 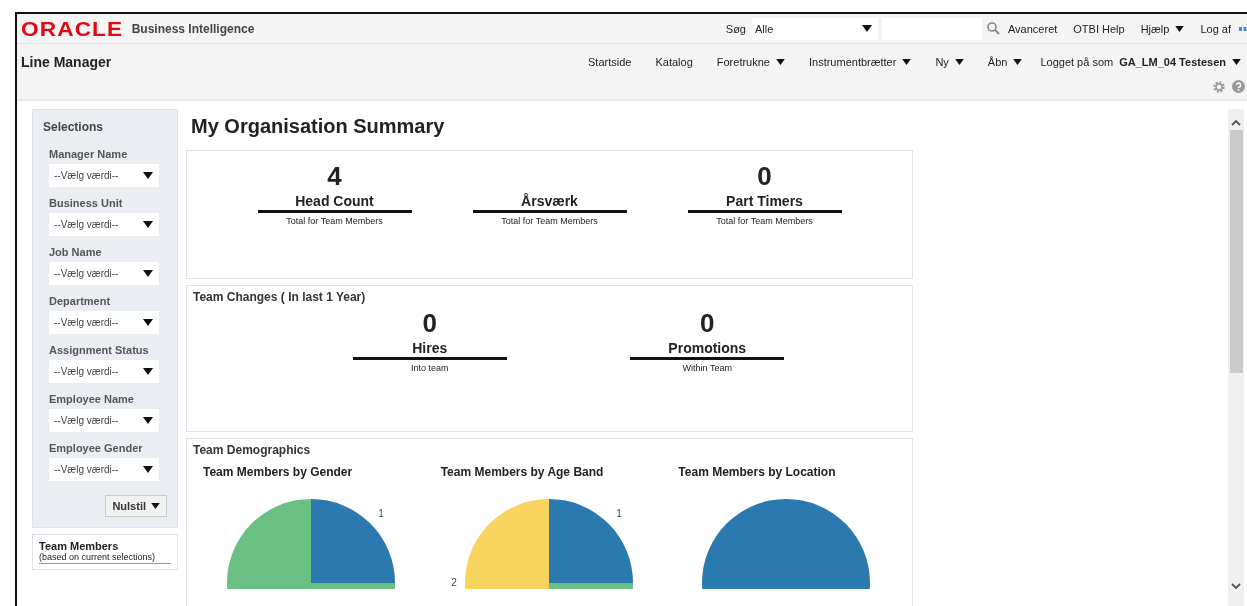 I want to click on scroll-up-icon, so click(x=1236, y=122).